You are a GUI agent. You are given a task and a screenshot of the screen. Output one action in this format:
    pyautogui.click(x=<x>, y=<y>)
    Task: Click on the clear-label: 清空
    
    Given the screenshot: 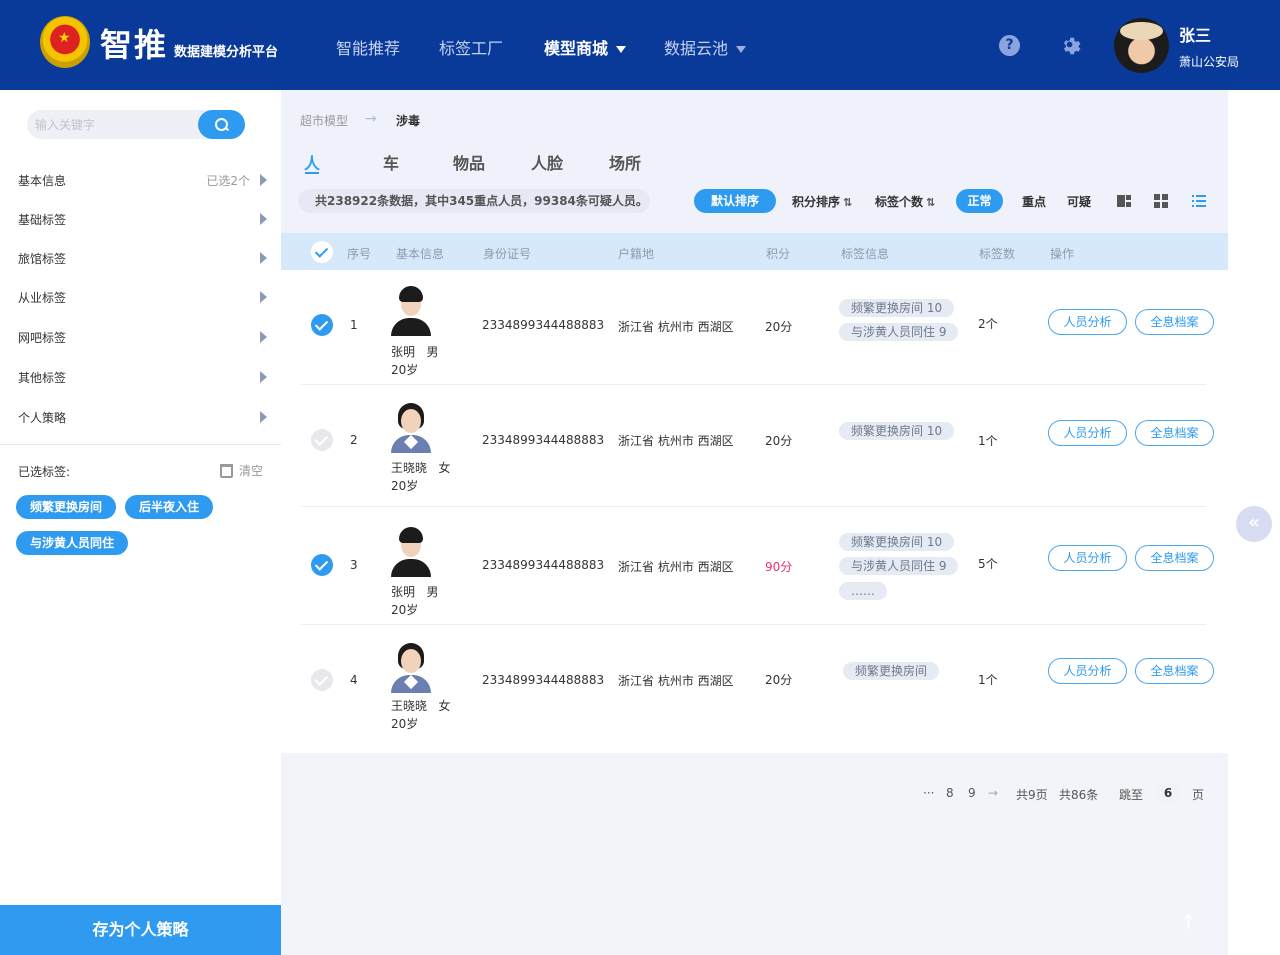 What is the action you would take?
    pyautogui.click(x=251, y=471)
    